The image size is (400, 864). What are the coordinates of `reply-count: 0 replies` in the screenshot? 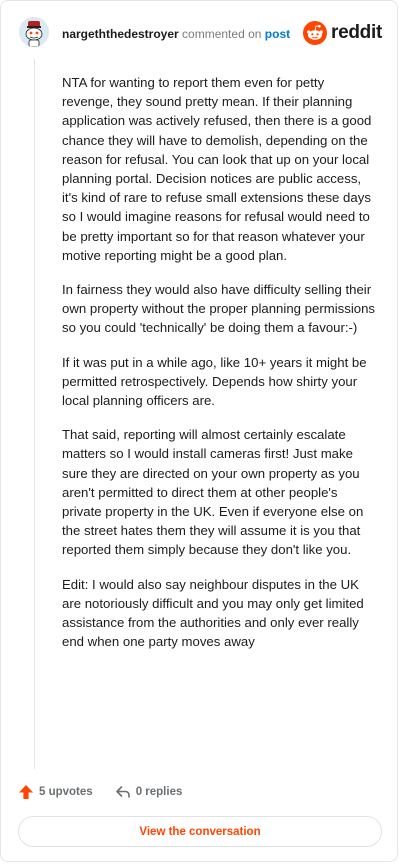 It's located at (159, 792).